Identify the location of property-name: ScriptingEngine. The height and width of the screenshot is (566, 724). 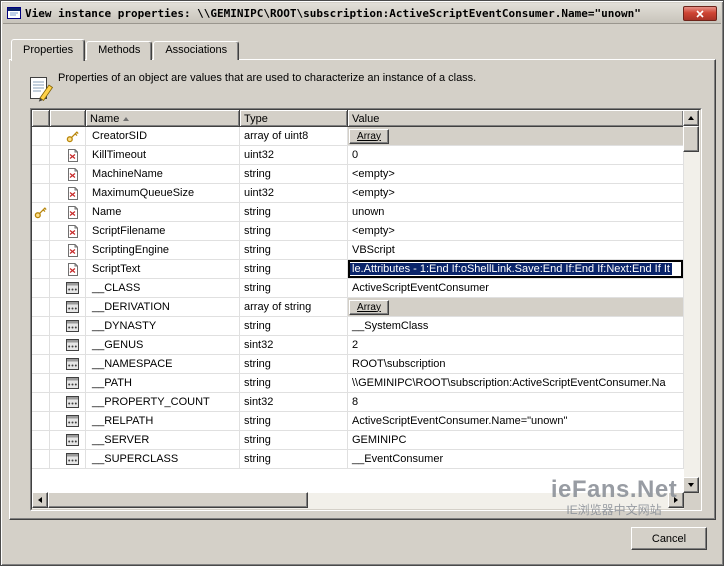
(163, 250).